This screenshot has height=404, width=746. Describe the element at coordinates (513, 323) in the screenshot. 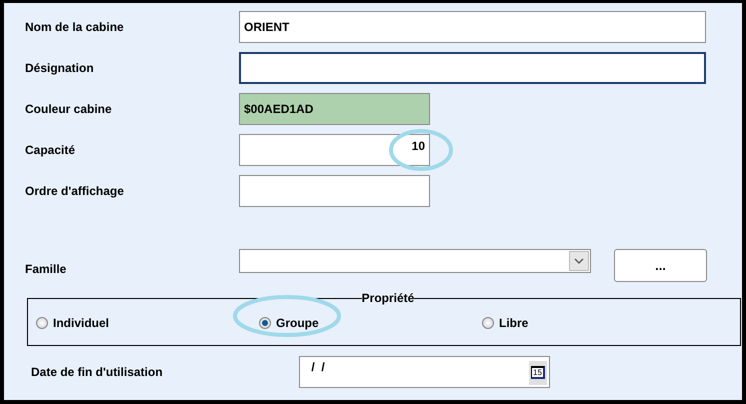

I see `radio-label: Libre` at that location.